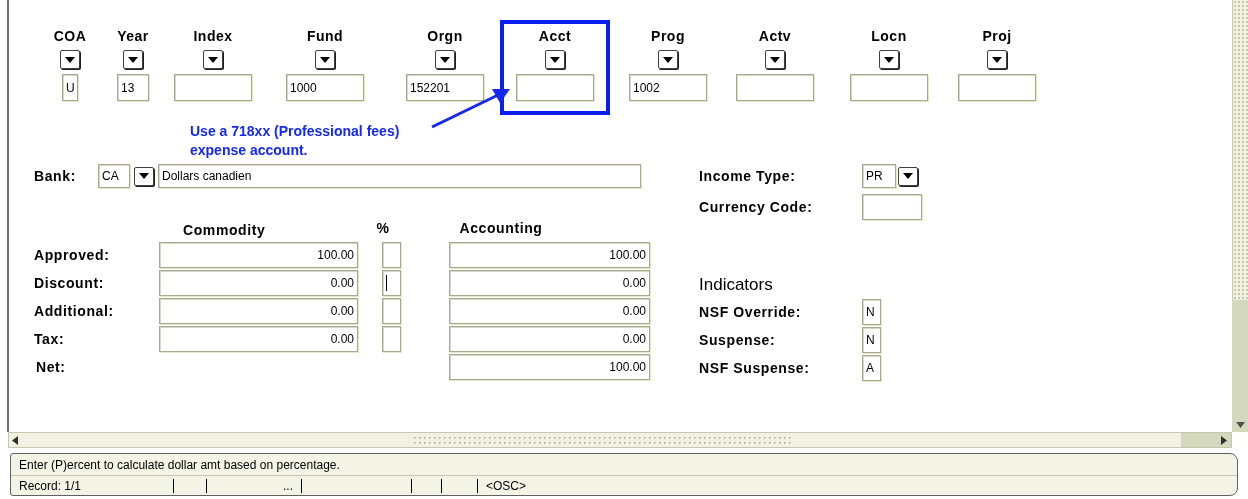 The width and height of the screenshot is (1248, 499). Describe the element at coordinates (224, 230) in the screenshot. I see `column-header: Commodity` at that location.